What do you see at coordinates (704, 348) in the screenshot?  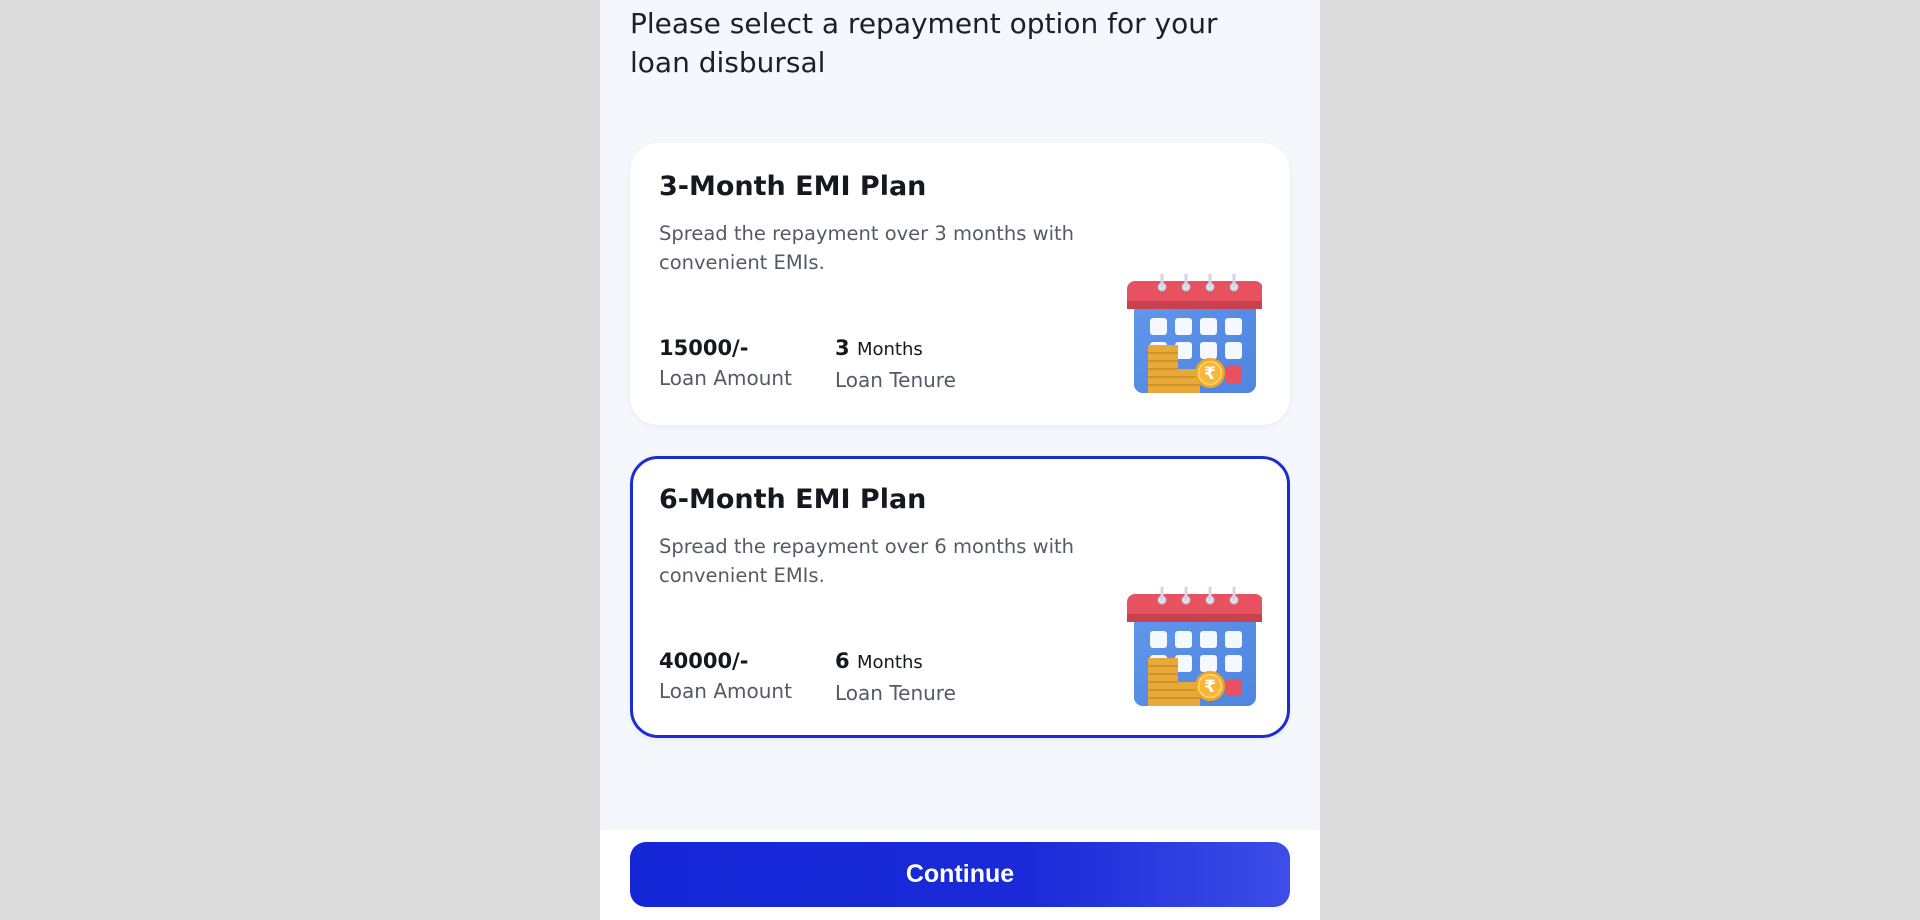 I see `loan-amount-value: 15000/-` at bounding box center [704, 348].